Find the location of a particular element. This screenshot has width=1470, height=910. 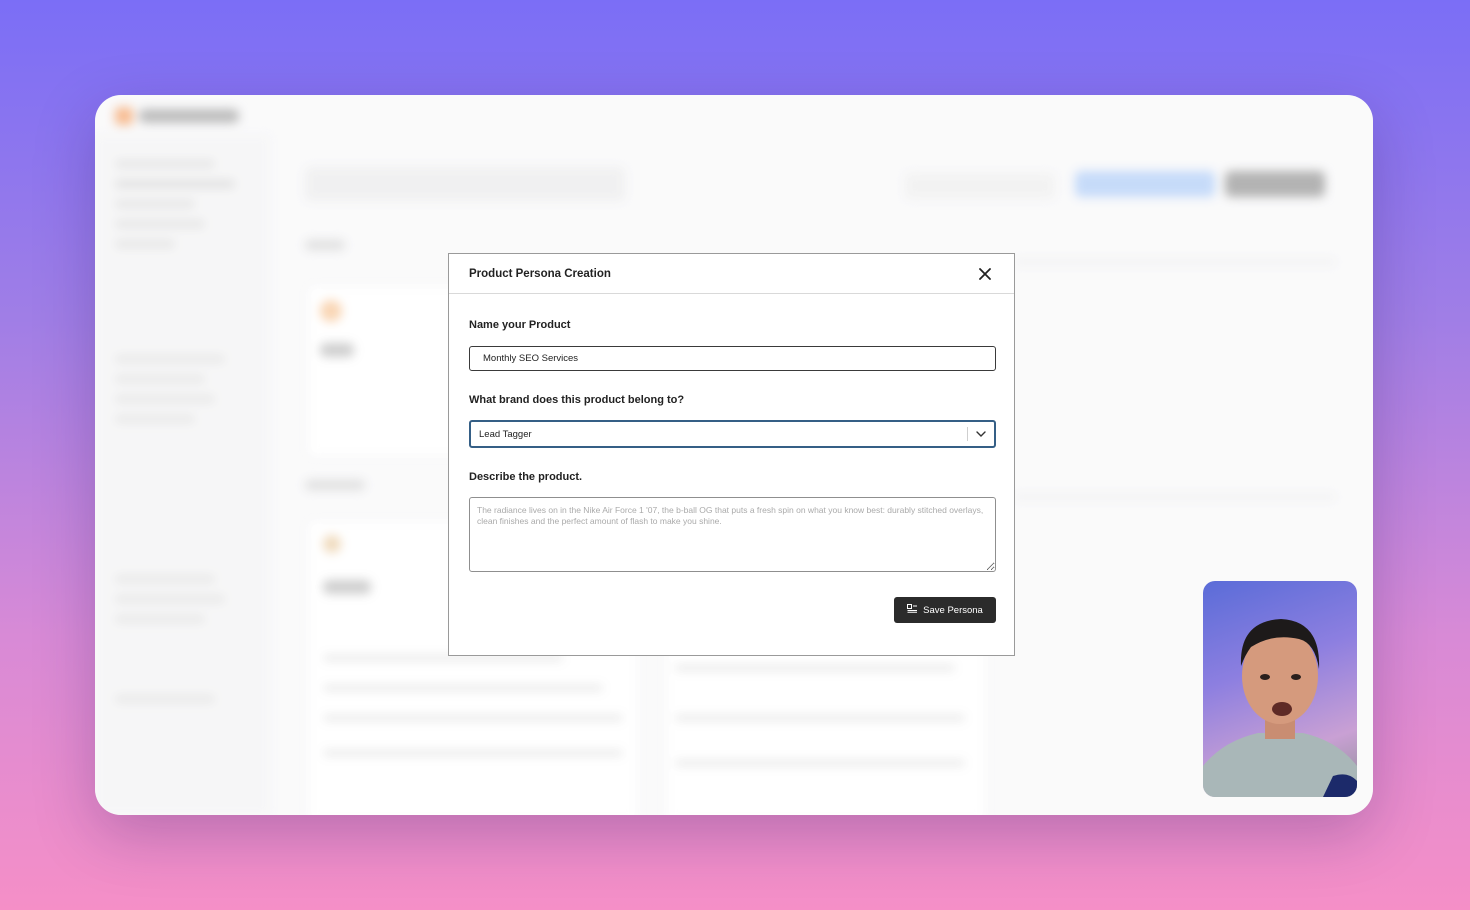

save-persona-label: Save Persona is located at coordinates (953, 610).